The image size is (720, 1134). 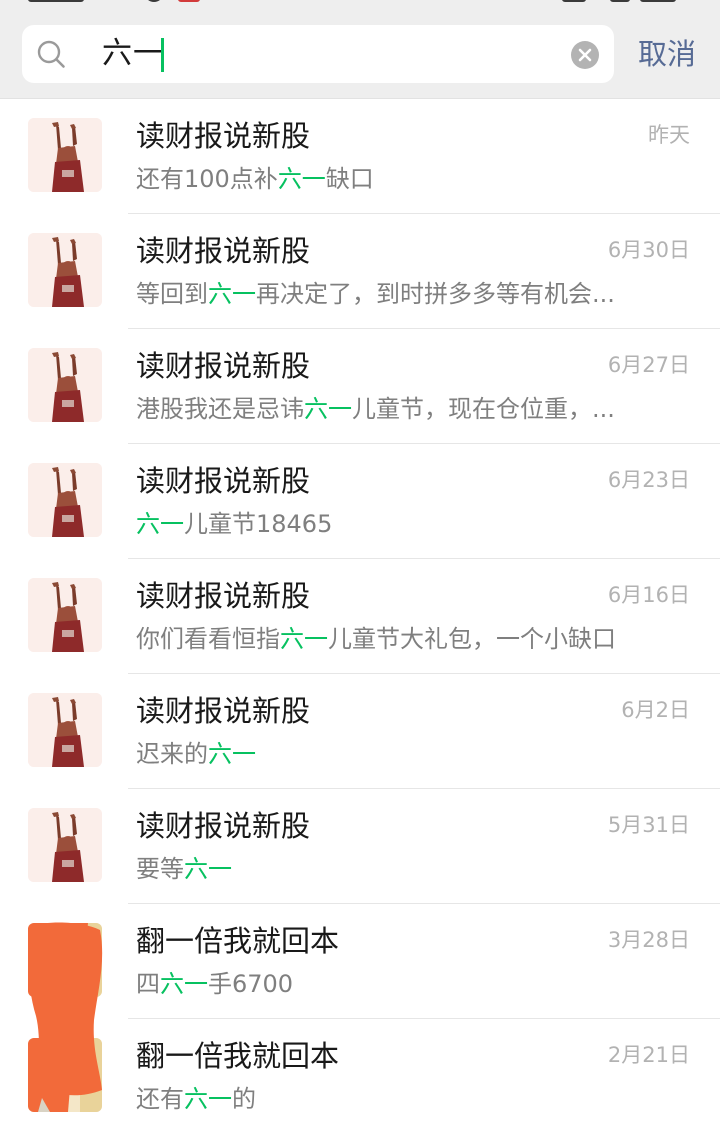 What do you see at coordinates (51, 54) in the screenshot?
I see `search-icon` at bounding box center [51, 54].